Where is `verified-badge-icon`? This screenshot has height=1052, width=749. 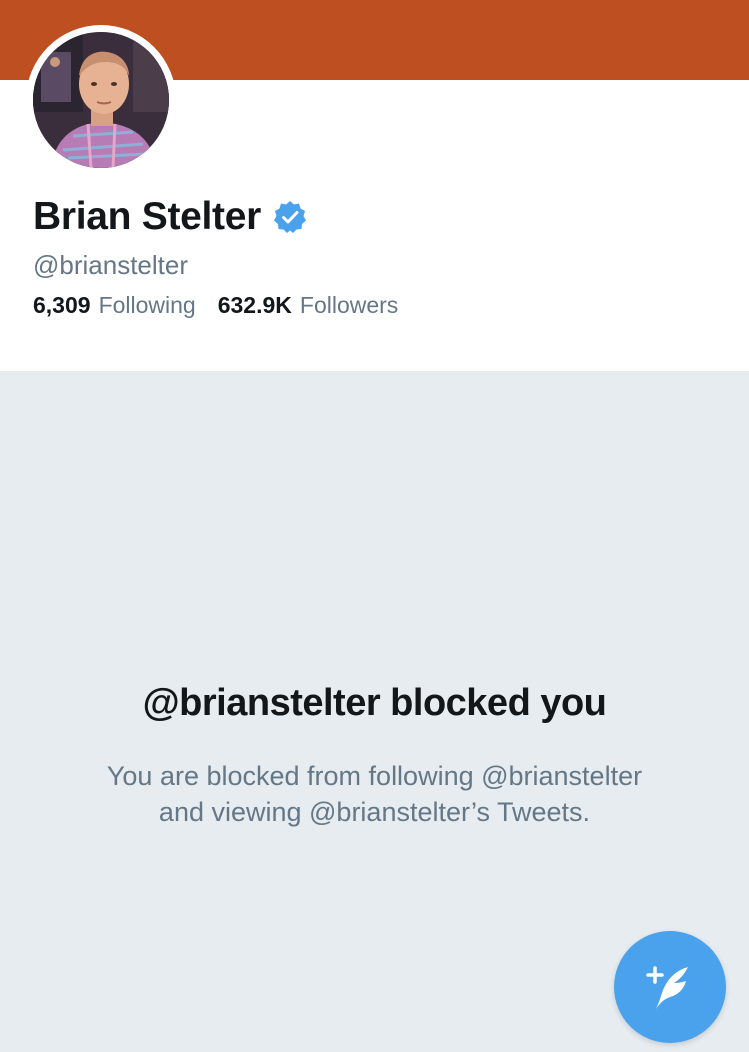
verified-badge-icon is located at coordinates (290, 217).